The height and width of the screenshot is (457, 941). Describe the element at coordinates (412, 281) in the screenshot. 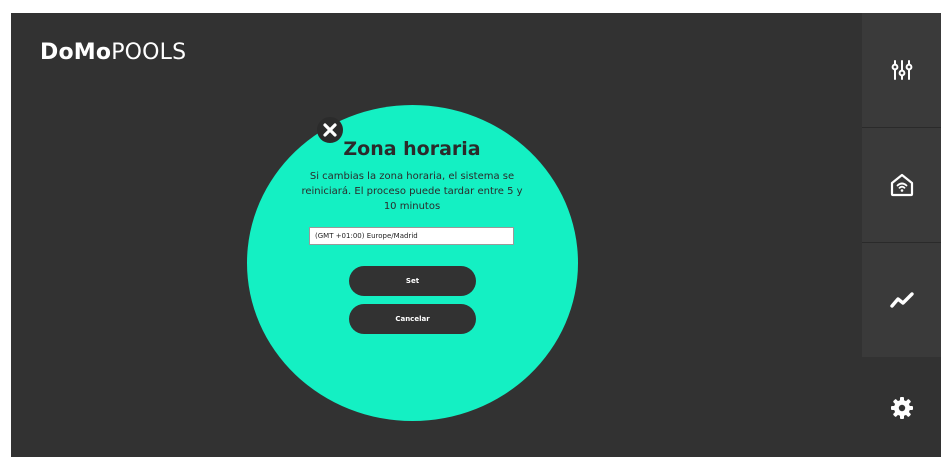

I see `set-button: Set` at that location.